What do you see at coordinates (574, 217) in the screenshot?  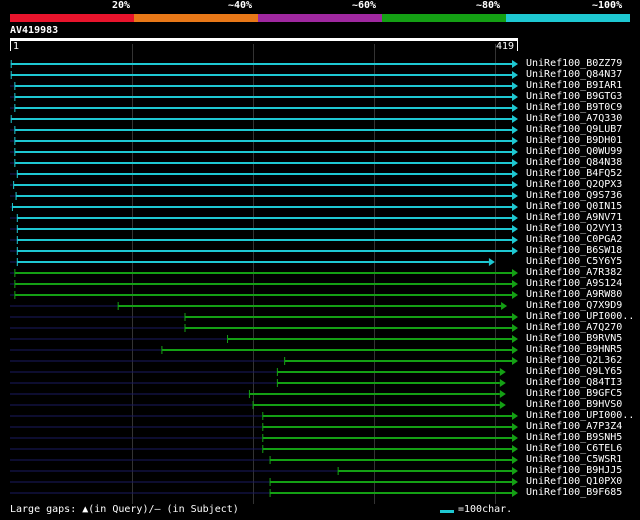 I see `hit-name-link: UniRef100_A9NV71` at bounding box center [574, 217].